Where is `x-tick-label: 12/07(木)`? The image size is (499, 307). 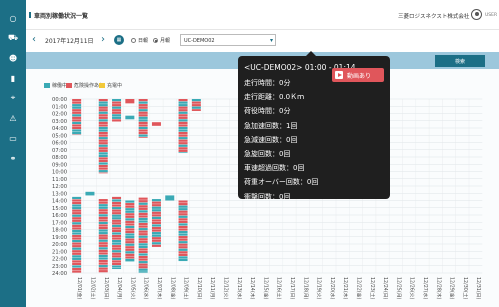 x-tick-label: 12/07(木) is located at coordinates (159, 288).